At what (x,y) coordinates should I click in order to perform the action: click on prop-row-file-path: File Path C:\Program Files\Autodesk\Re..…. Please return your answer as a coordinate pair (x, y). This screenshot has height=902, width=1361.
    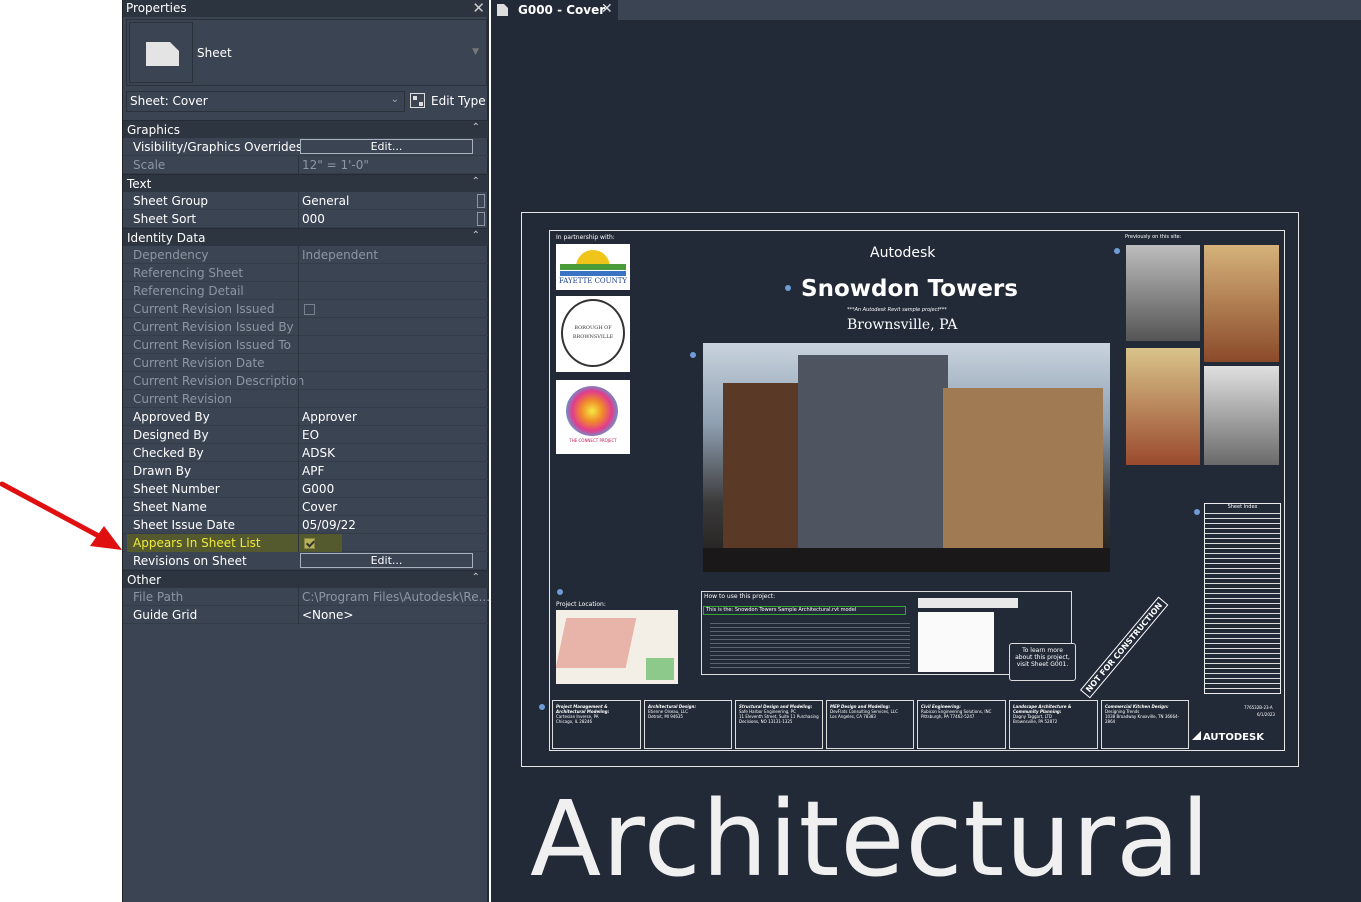
    Looking at the image, I should click on (306, 597).